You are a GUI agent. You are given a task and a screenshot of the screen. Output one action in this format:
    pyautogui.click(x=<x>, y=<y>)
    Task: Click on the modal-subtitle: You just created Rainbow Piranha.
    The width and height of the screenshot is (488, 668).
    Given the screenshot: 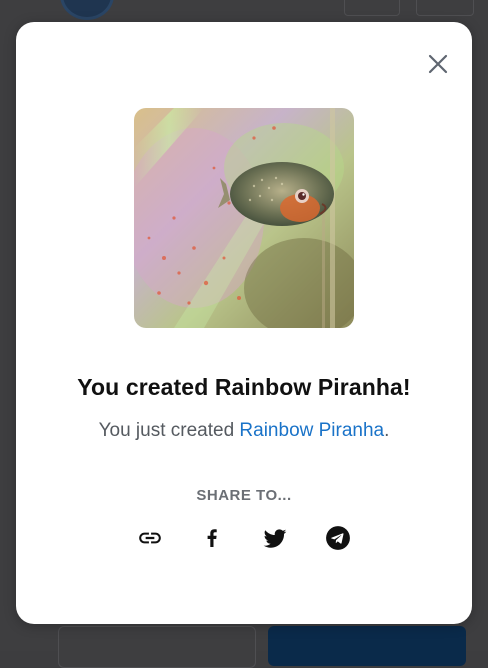 What is the action you would take?
    pyautogui.click(x=244, y=431)
    